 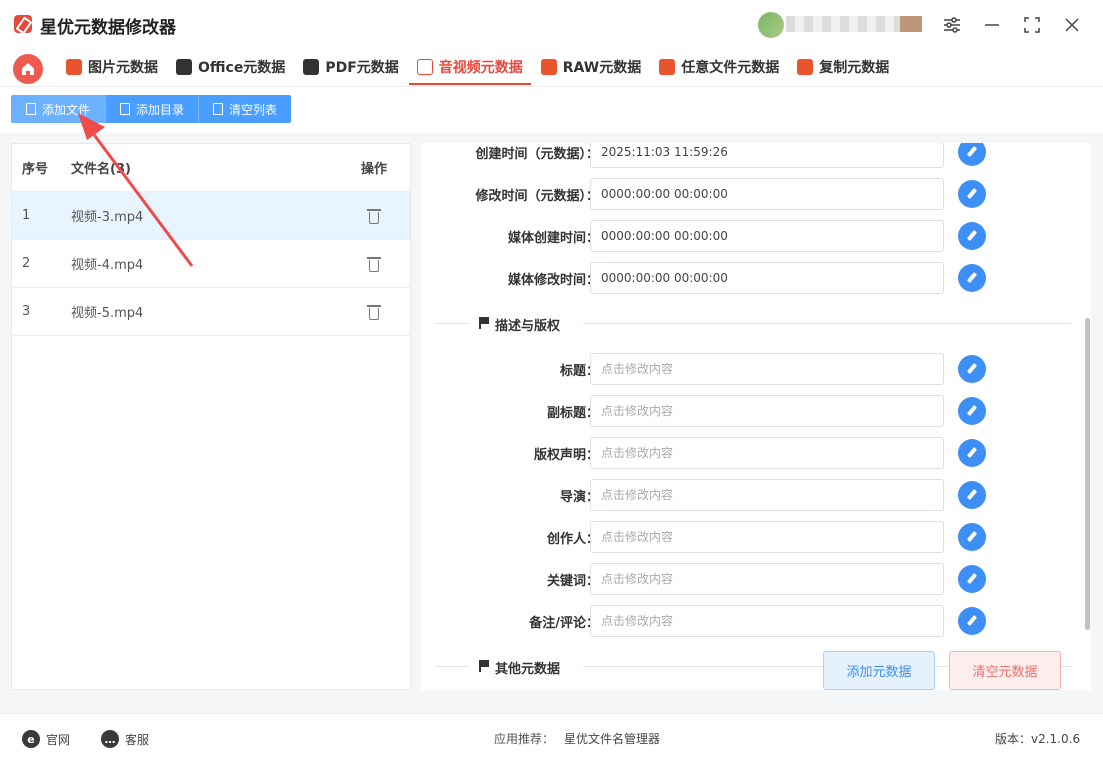 I want to click on file-toolbar: 添加文件 添加目录 清空列表, so click(x=151, y=109).